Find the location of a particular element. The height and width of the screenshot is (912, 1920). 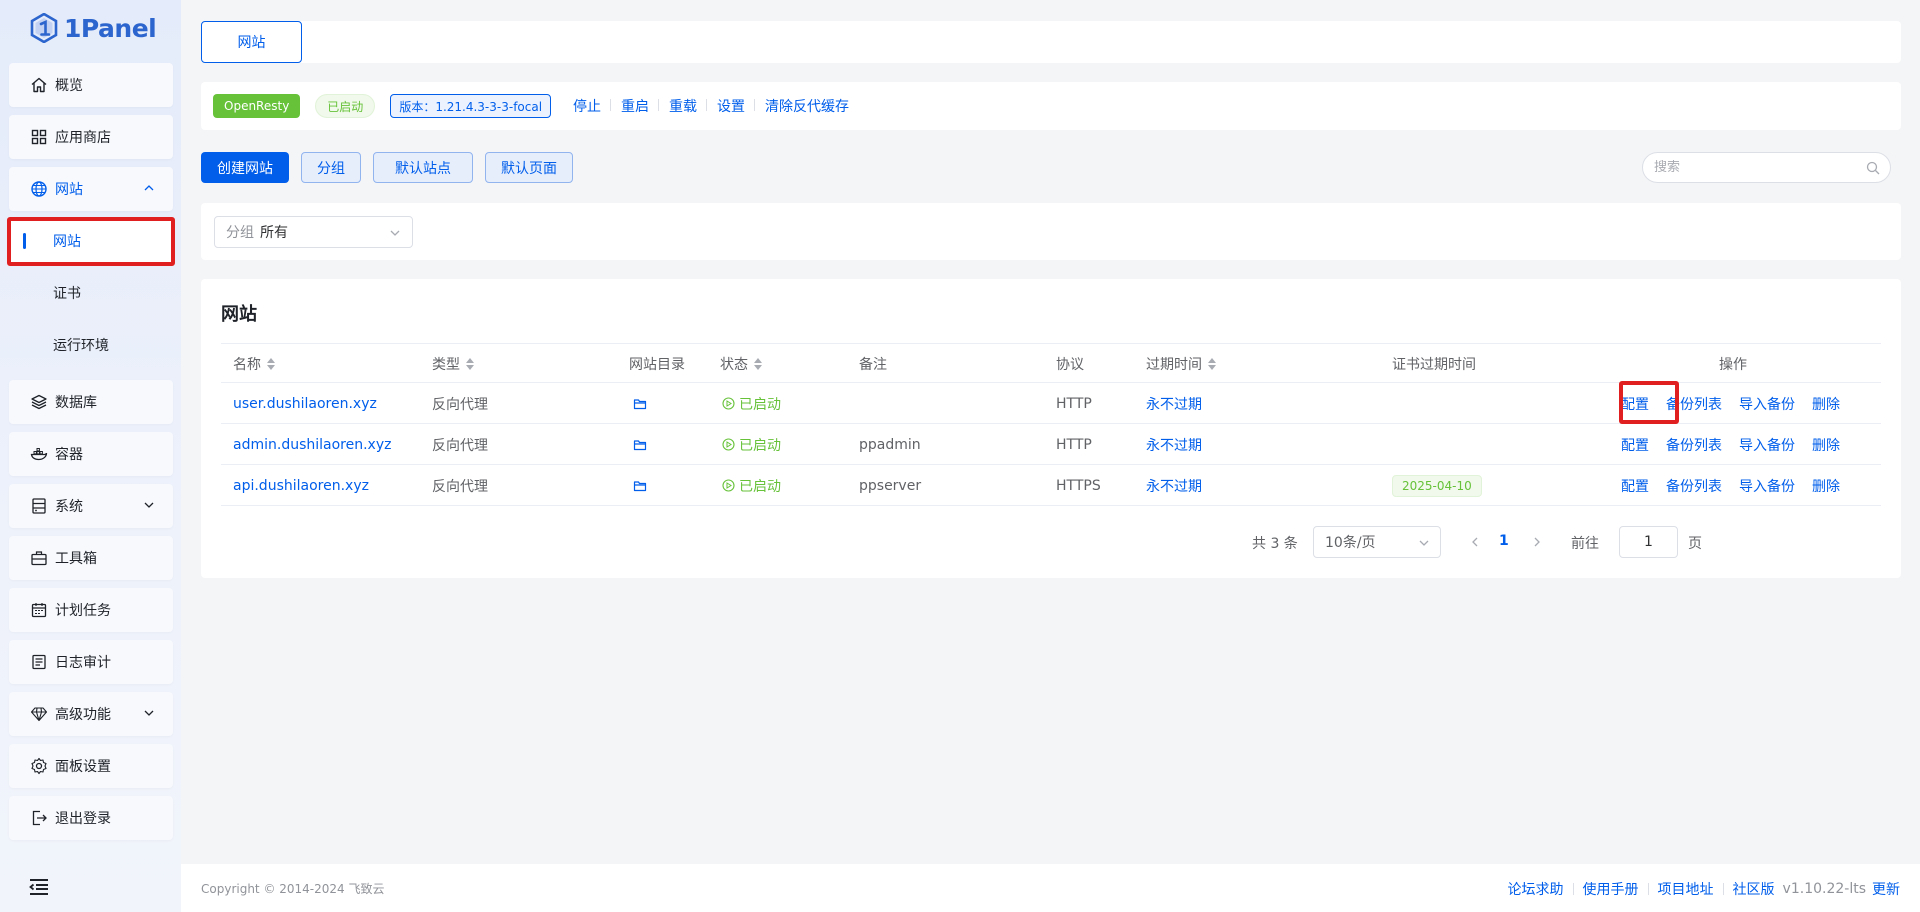

page-size-select: 10条/页 is located at coordinates (1377, 542).